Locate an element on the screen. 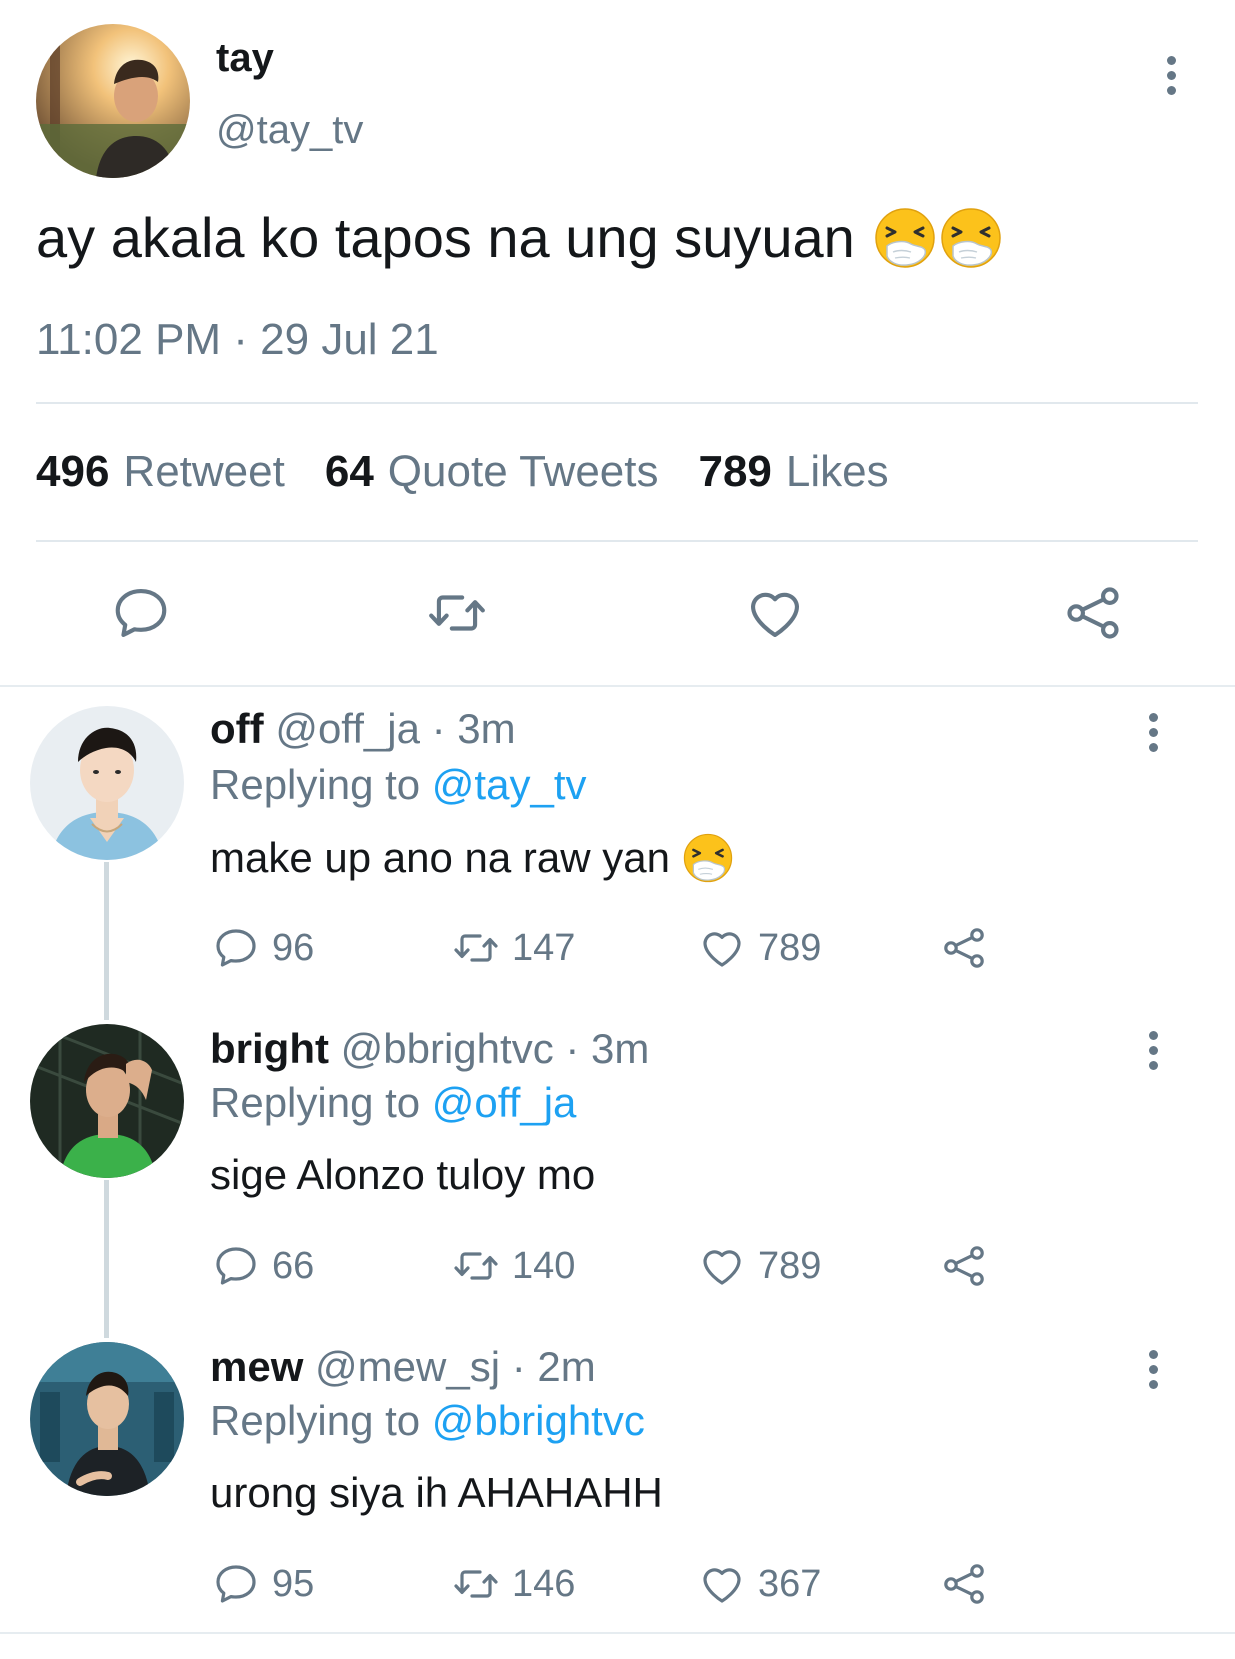 The height and width of the screenshot is (1659, 1235). reply-text: make up ano na raw yan is located at coordinates (472, 858).